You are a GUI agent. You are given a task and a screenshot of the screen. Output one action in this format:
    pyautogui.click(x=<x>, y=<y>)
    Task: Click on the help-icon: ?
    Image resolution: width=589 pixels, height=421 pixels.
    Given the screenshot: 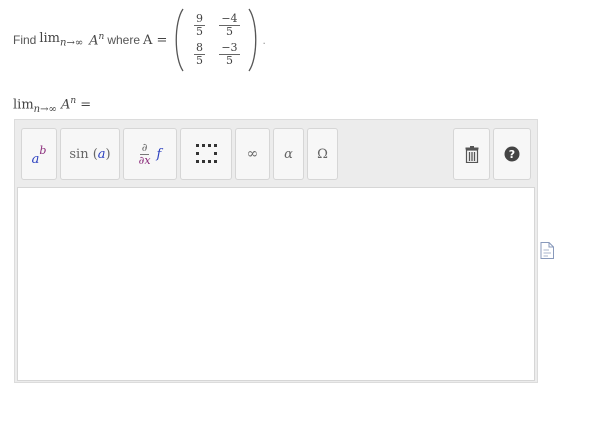 What is the action you would take?
    pyautogui.click(x=512, y=154)
    